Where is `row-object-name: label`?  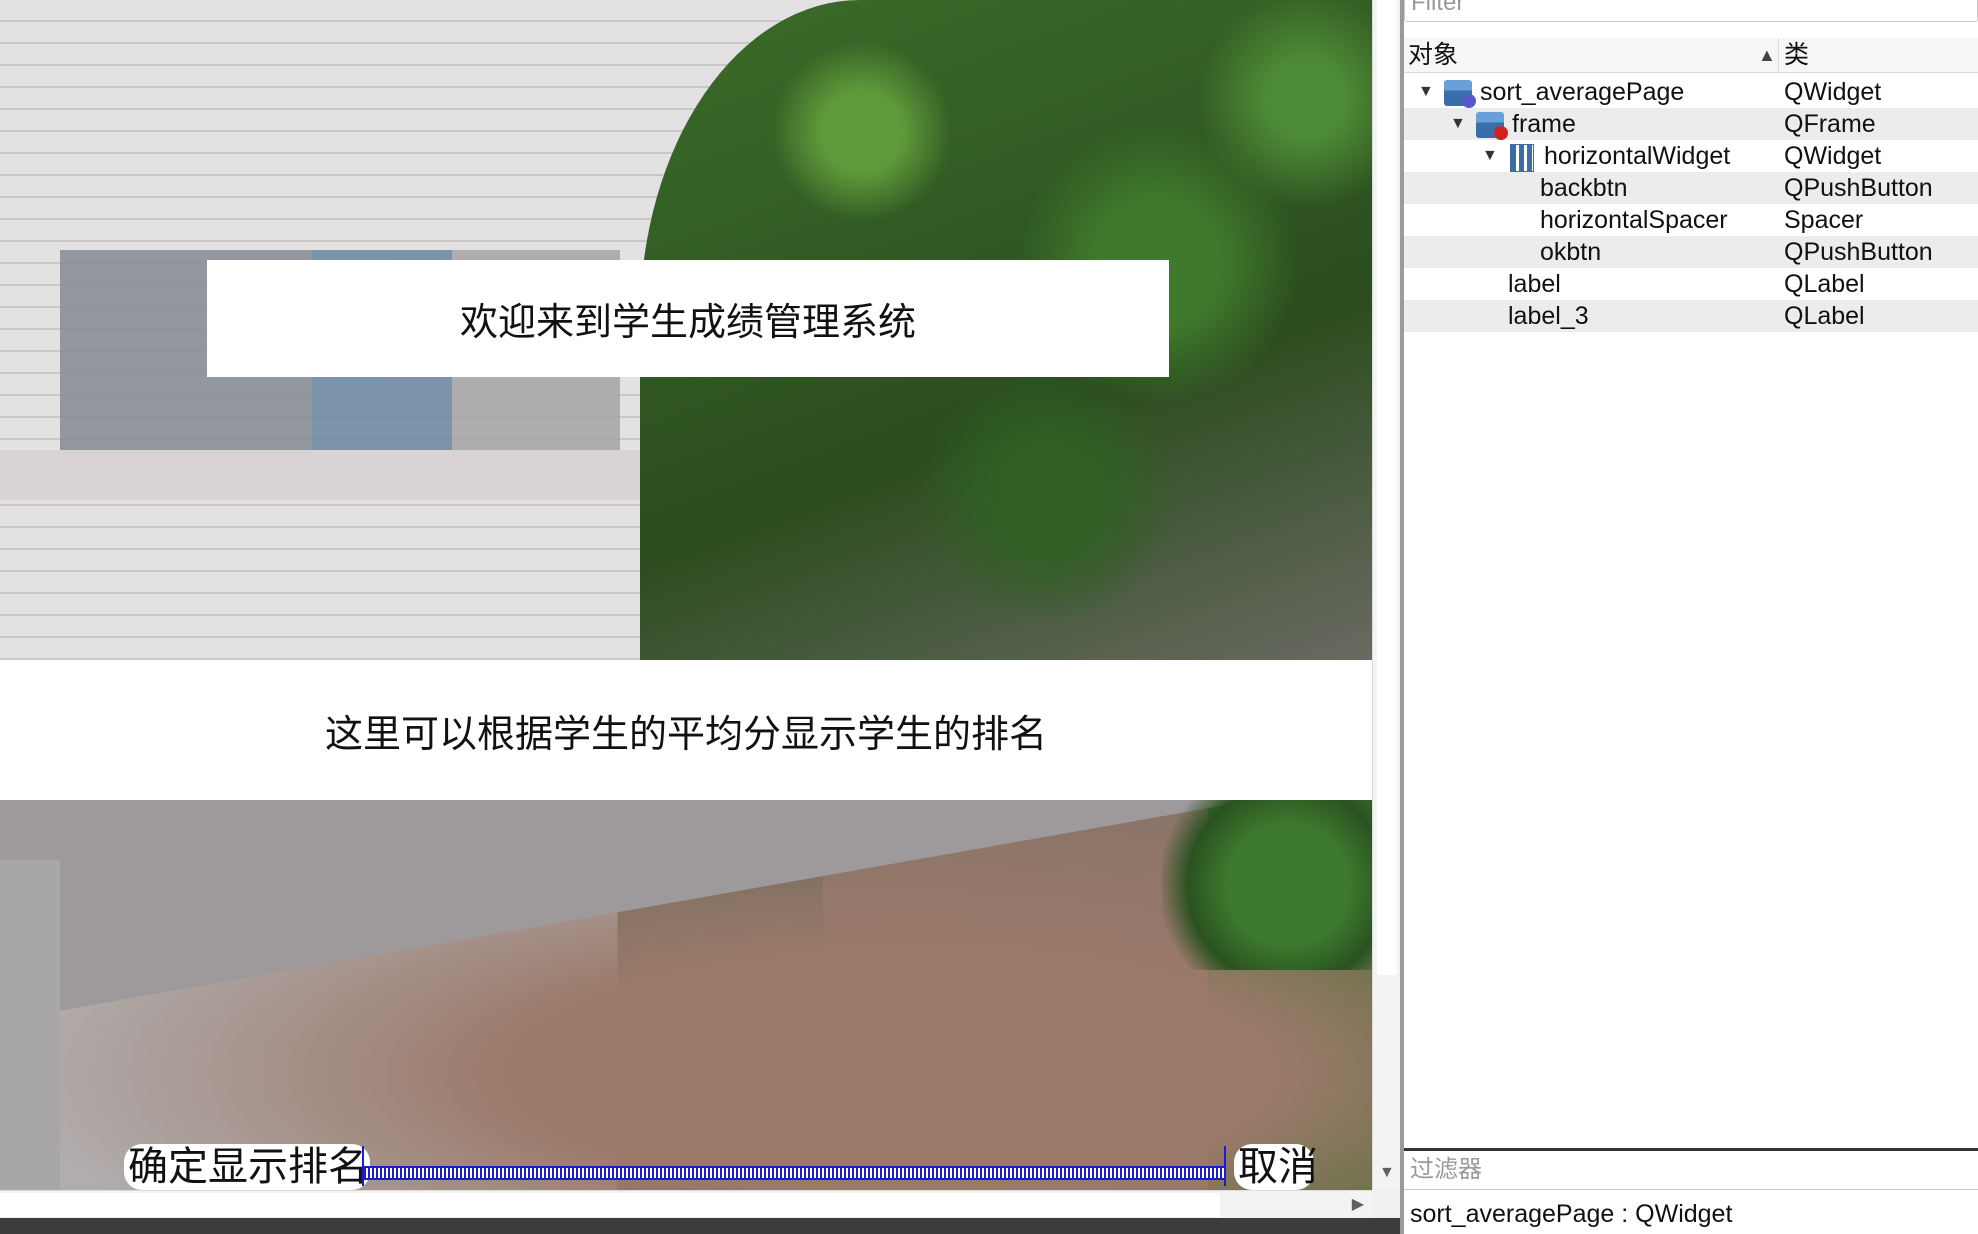 row-object-name: label is located at coordinates (1534, 284).